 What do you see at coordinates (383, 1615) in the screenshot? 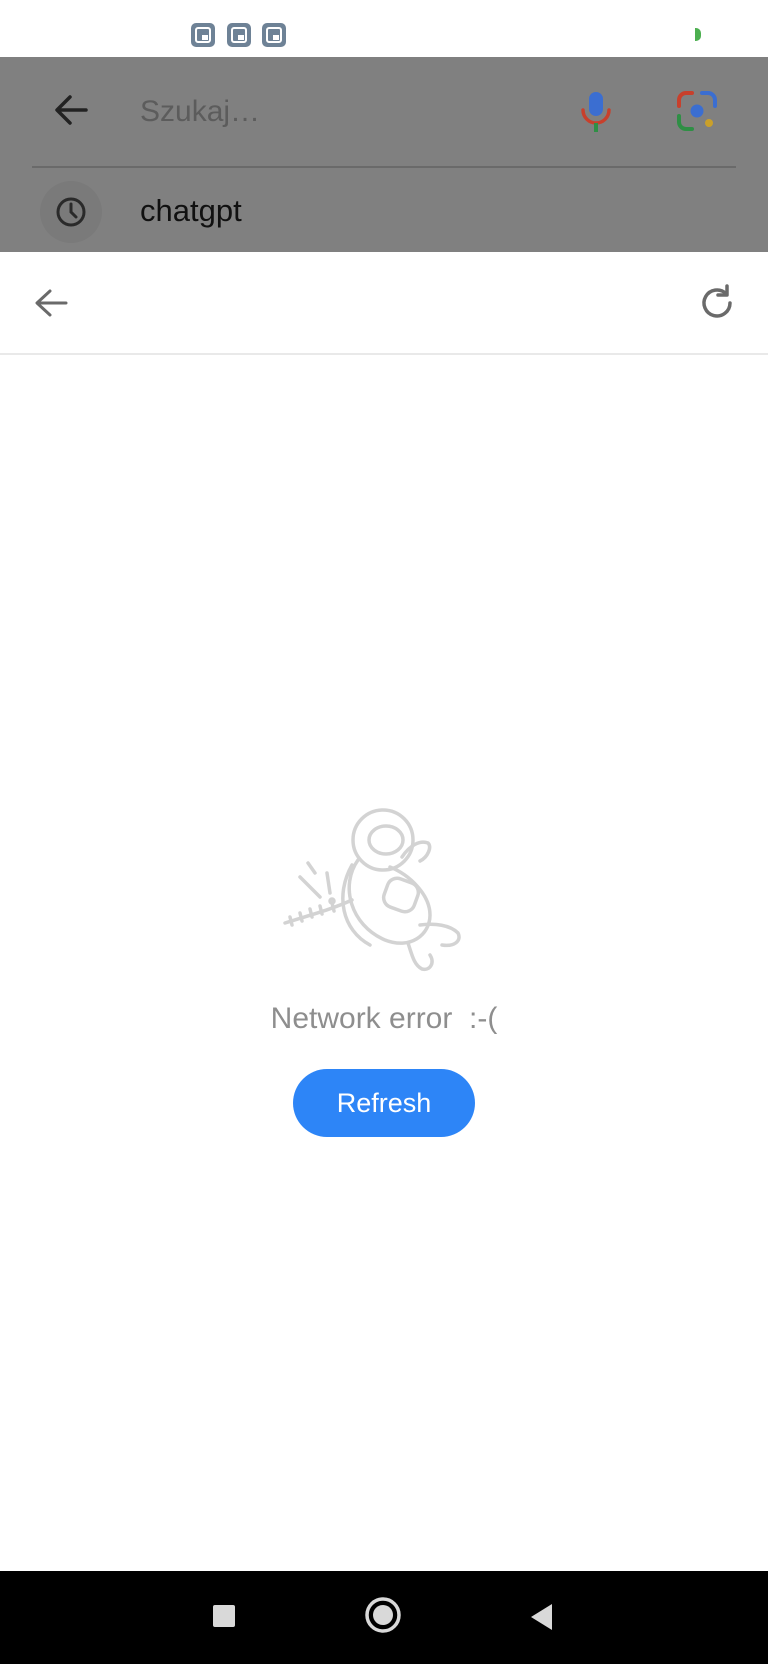
I see `home-icon` at bounding box center [383, 1615].